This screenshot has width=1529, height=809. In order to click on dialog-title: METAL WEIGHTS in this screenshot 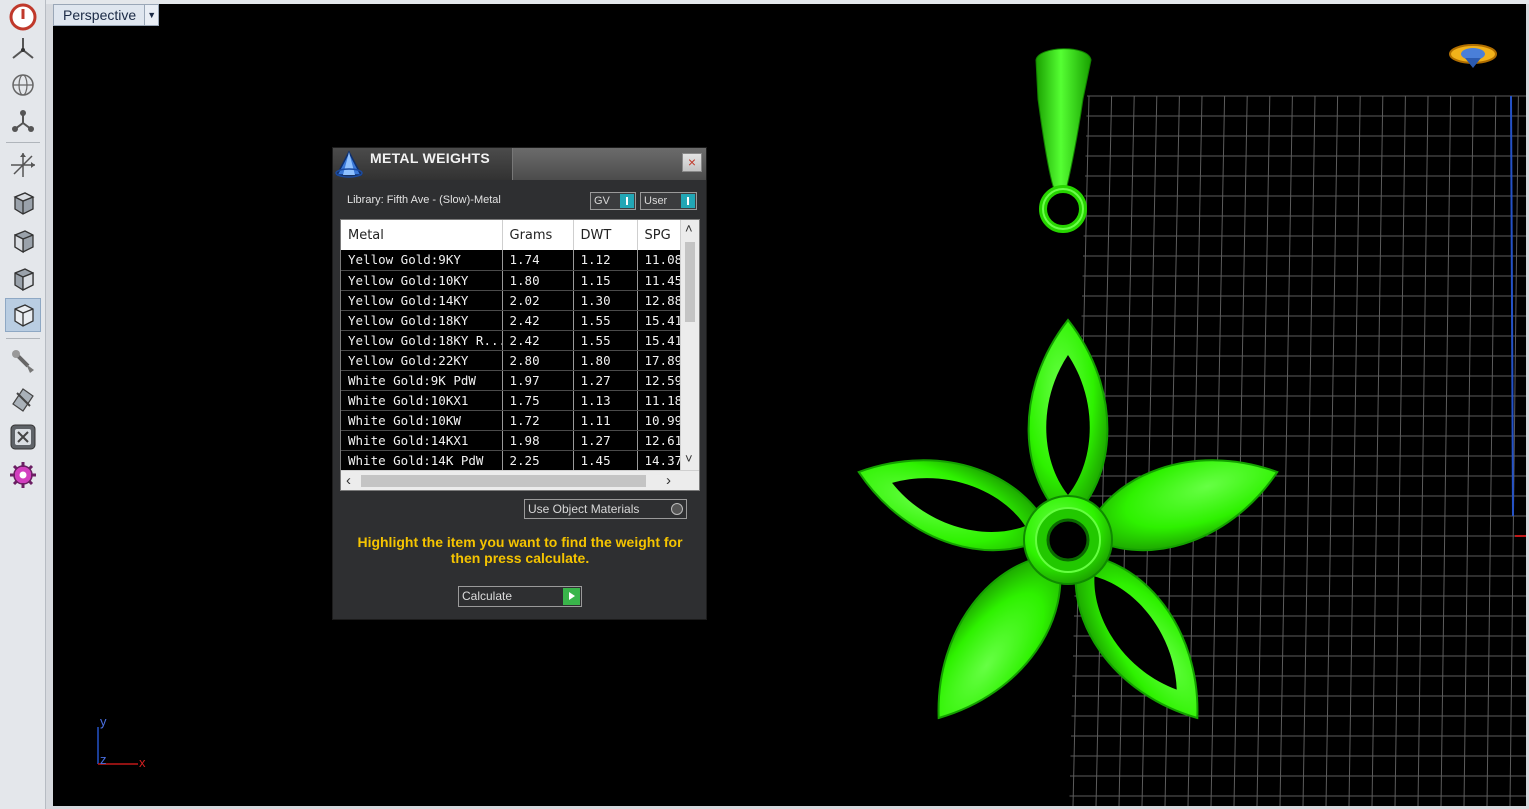, I will do `click(430, 158)`.